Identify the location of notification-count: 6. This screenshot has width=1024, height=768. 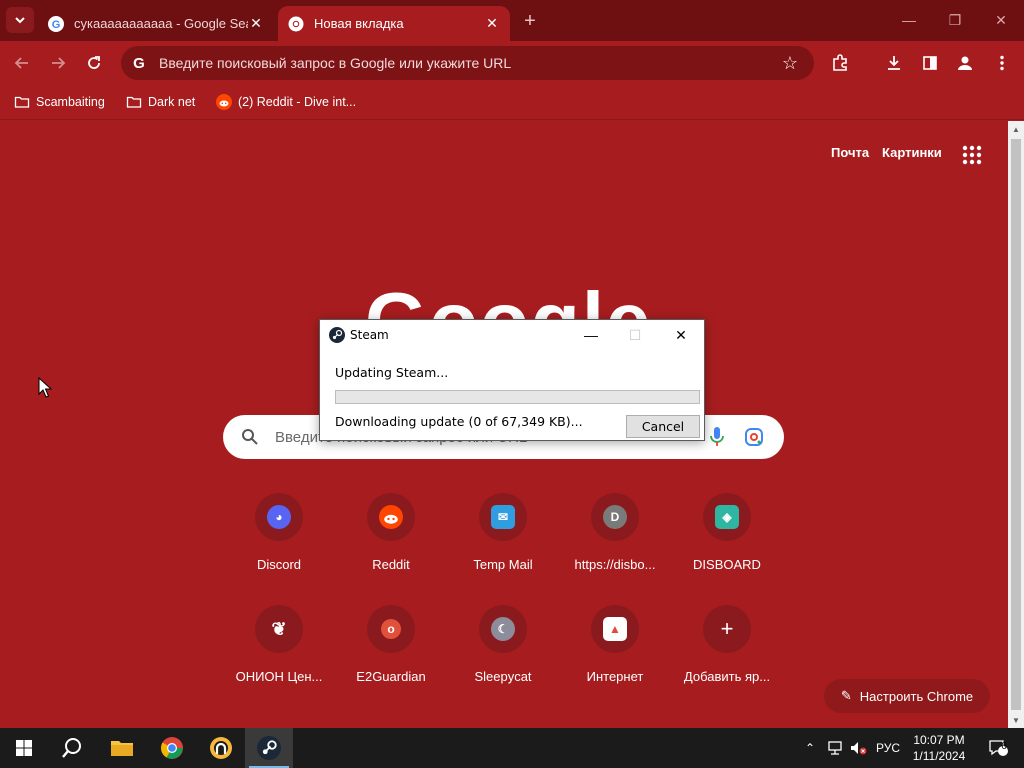
(1004, 746).